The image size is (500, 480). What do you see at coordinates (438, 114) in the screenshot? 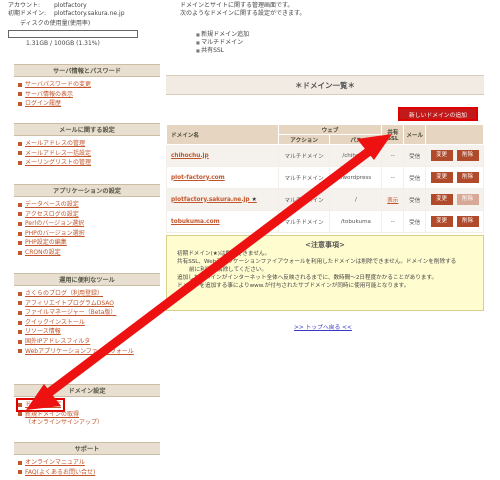
I see `add-domain-button: 新しいドメインの追加` at bounding box center [438, 114].